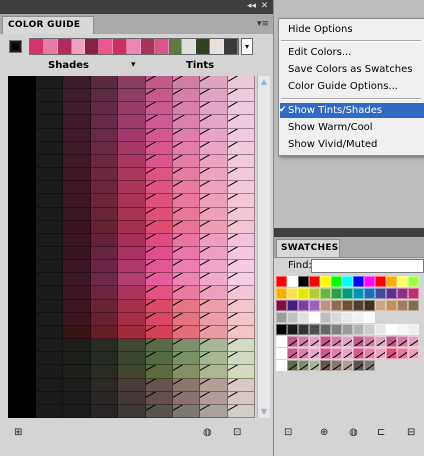  What do you see at coordinates (349, 232) in the screenshot?
I see `swatches-title-bar` at bounding box center [349, 232].